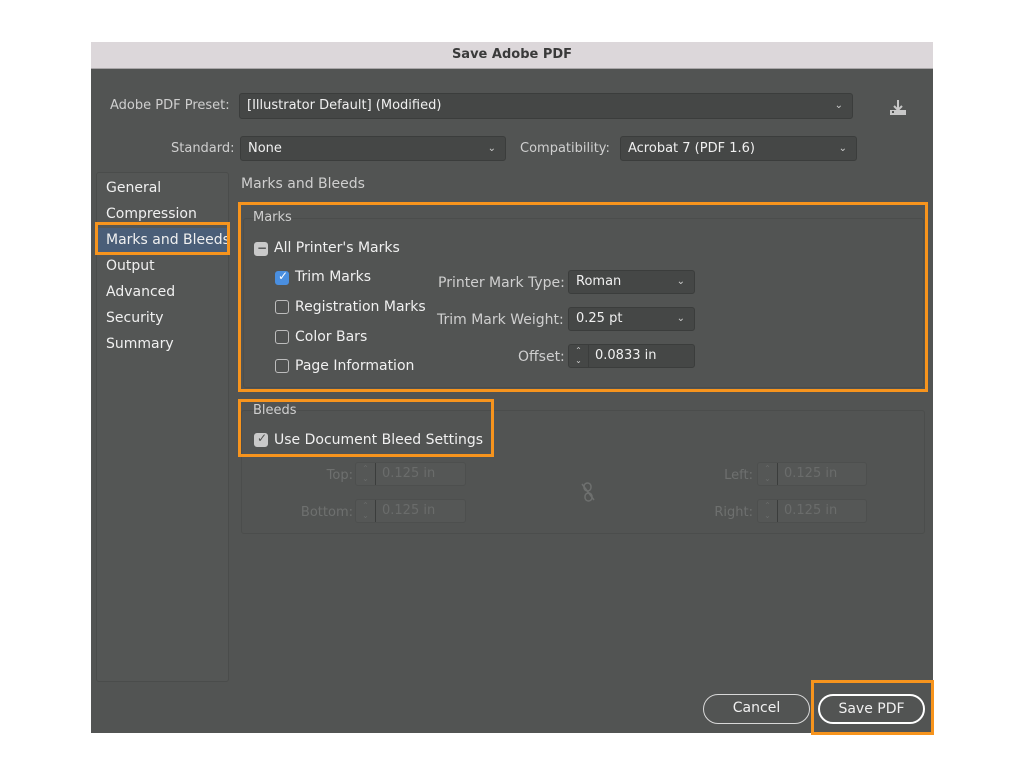  I want to click on bleed-left-value: 0.125 in, so click(811, 473).